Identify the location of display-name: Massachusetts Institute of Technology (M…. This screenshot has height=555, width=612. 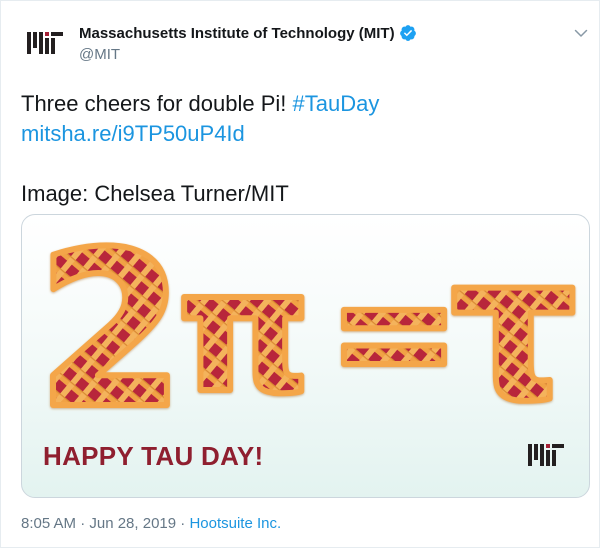
(237, 33).